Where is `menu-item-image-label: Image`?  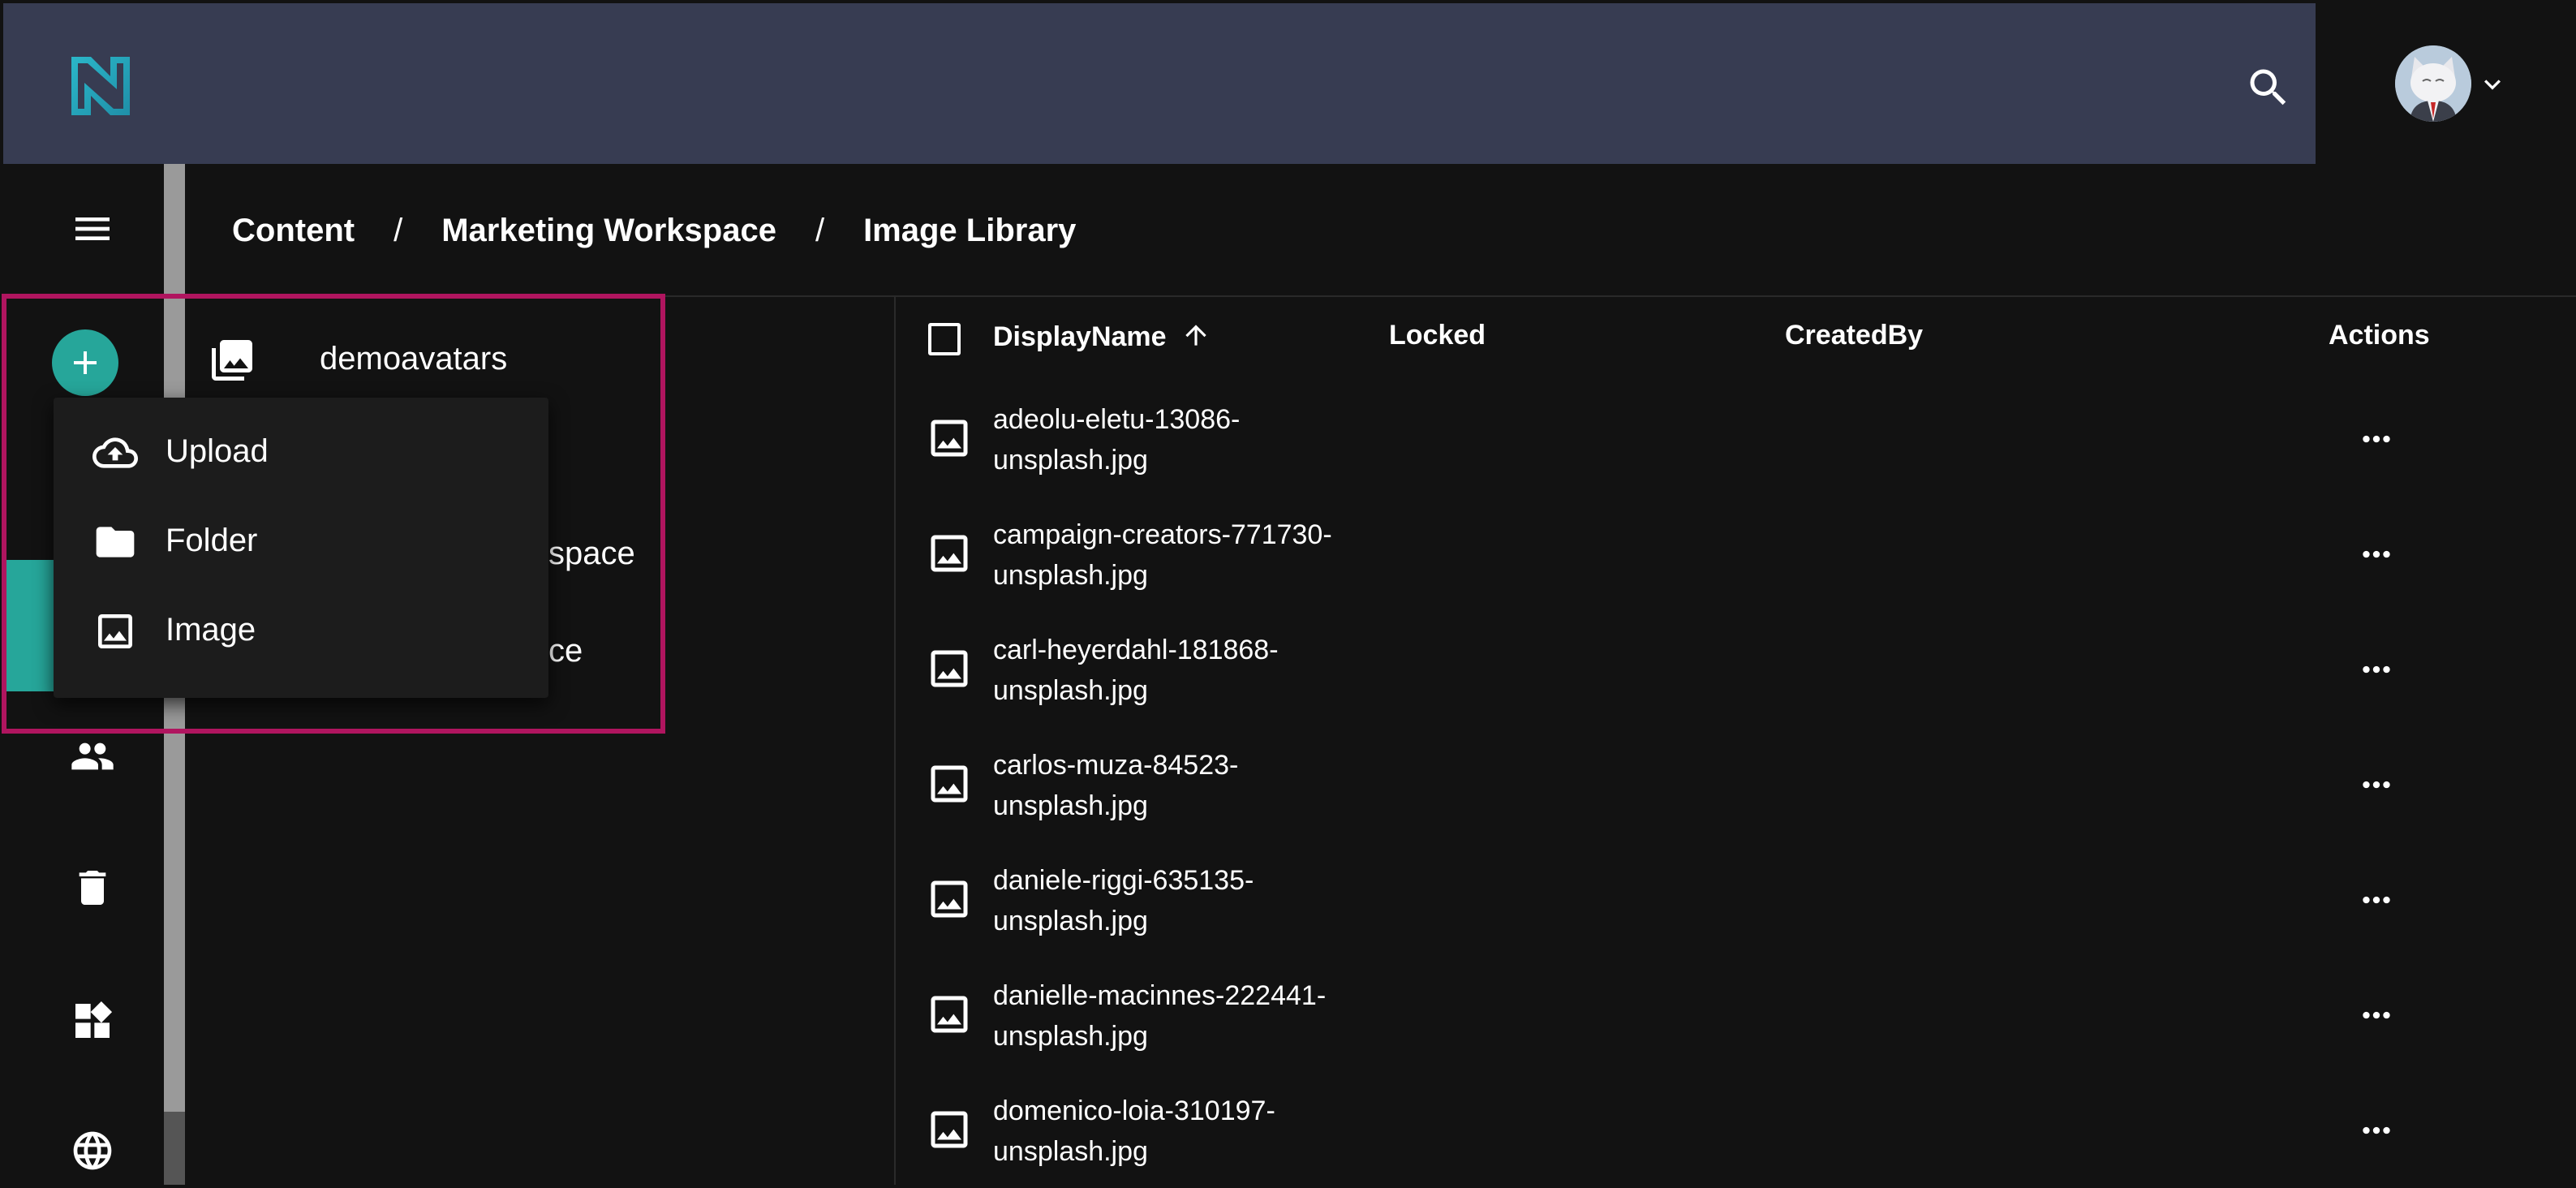 menu-item-image-label: Image is located at coordinates (211, 630).